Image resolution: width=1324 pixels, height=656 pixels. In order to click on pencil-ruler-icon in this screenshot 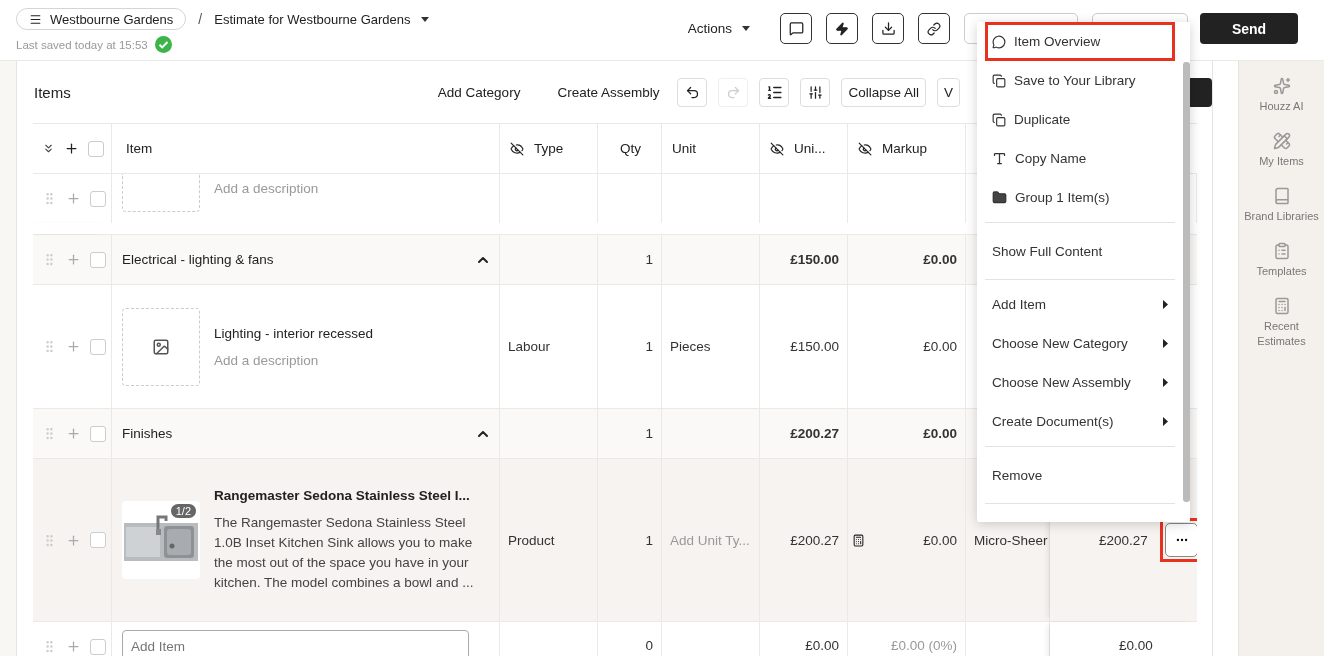, I will do `click(1281, 141)`.